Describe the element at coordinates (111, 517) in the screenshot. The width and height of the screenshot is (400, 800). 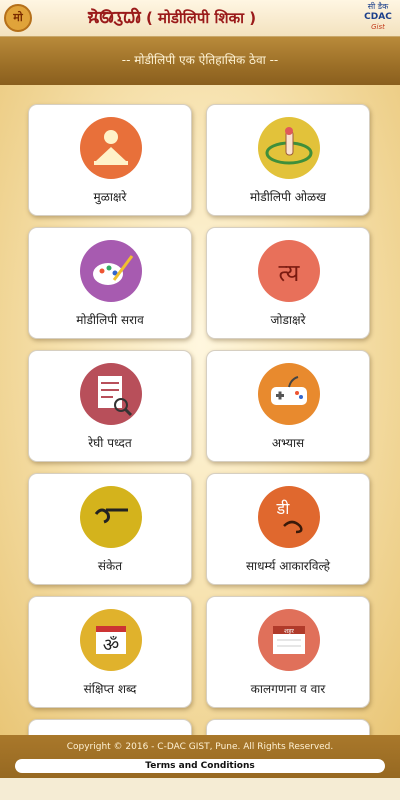
I see `sign-symbol-icon` at that location.